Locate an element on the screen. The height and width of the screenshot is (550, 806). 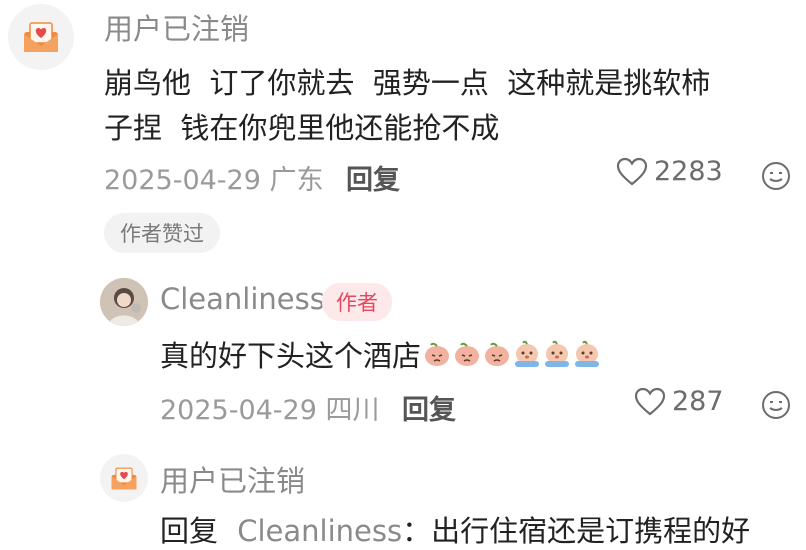
reply-text: 回复 Cleanliness：出行住宿还是订携程的好 is located at coordinates (455, 529).